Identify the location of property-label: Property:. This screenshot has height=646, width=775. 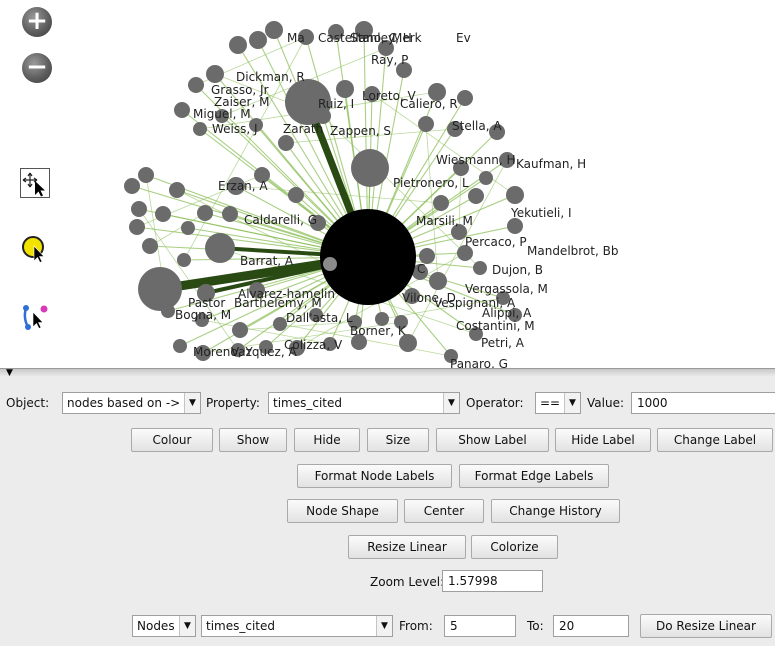
(233, 403).